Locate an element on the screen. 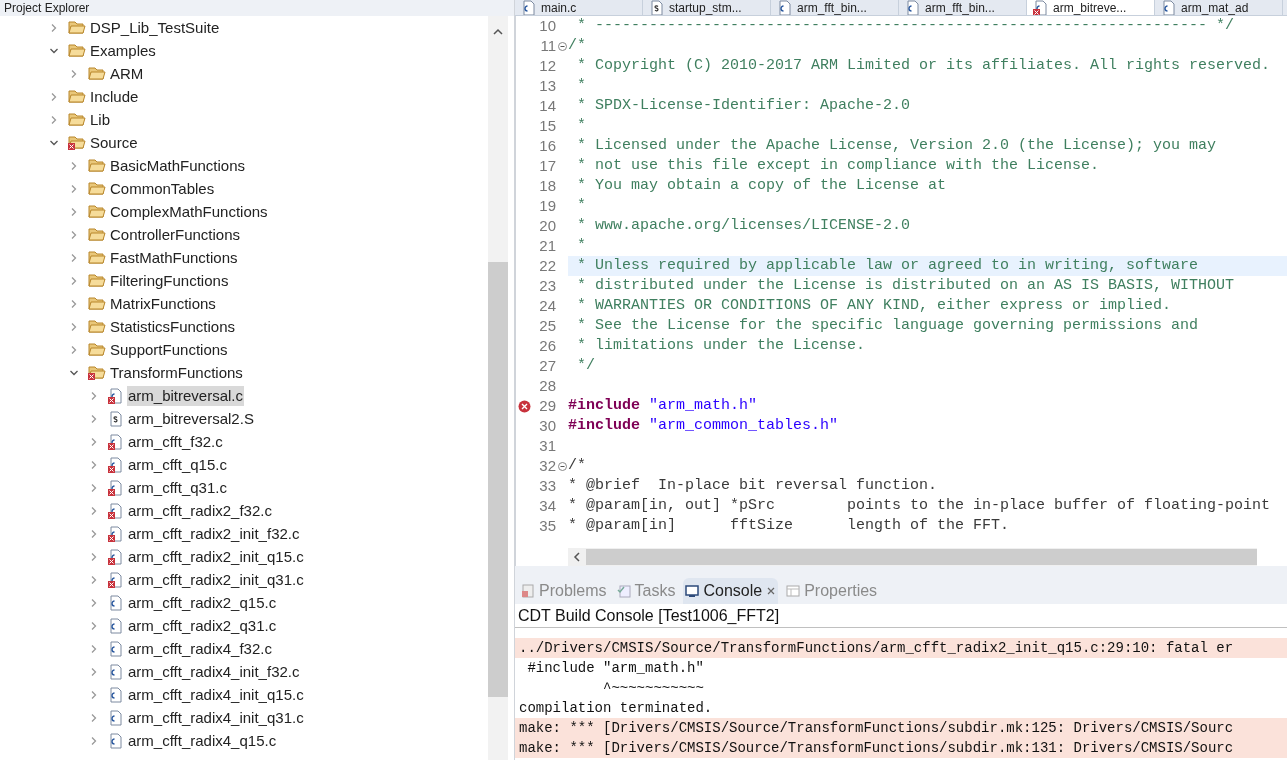 The width and height of the screenshot is (1287, 760). code-line: * limitations under the License. is located at coordinates (721, 345).